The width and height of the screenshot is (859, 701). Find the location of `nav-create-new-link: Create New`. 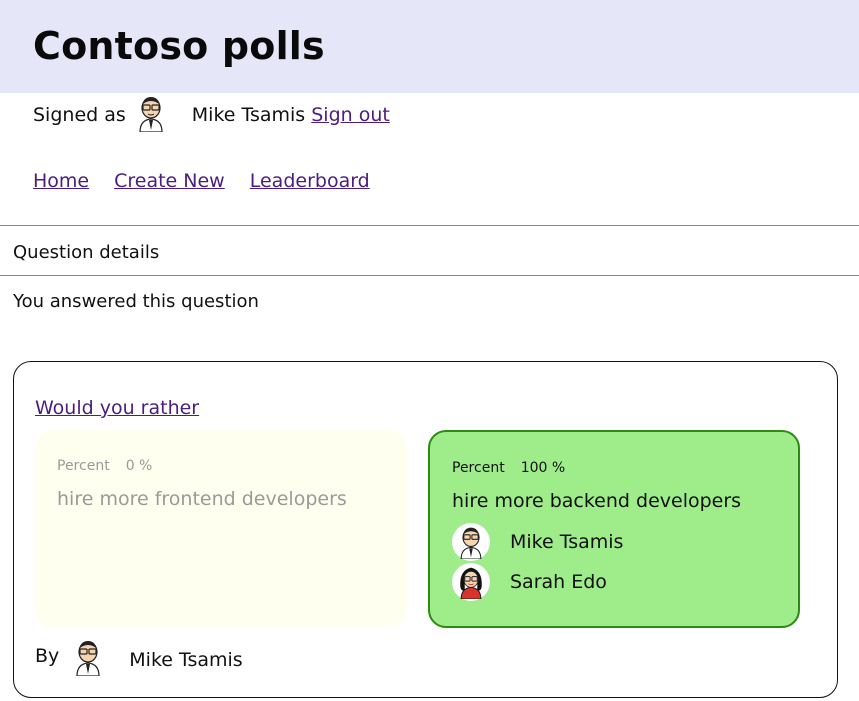

nav-create-new-link: Create New is located at coordinates (169, 181).